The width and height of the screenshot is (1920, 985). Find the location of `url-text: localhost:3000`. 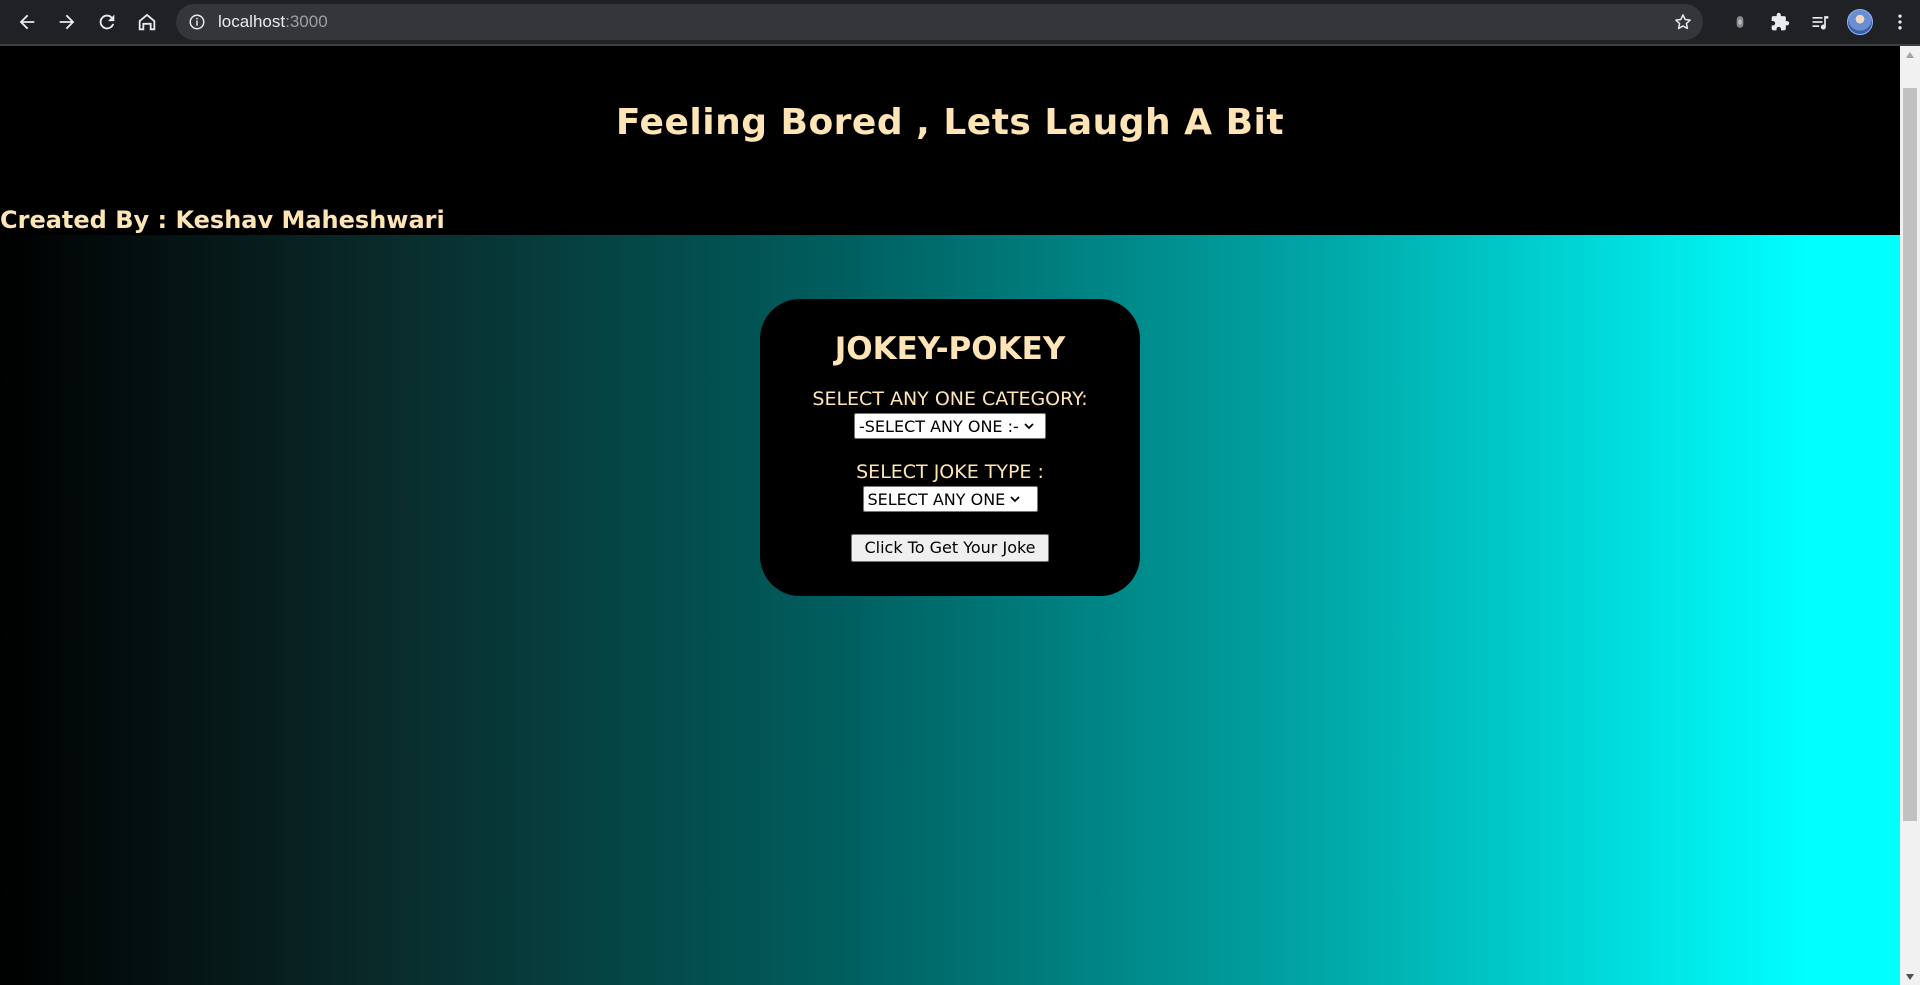

url-text: localhost:3000 is located at coordinates (273, 22).